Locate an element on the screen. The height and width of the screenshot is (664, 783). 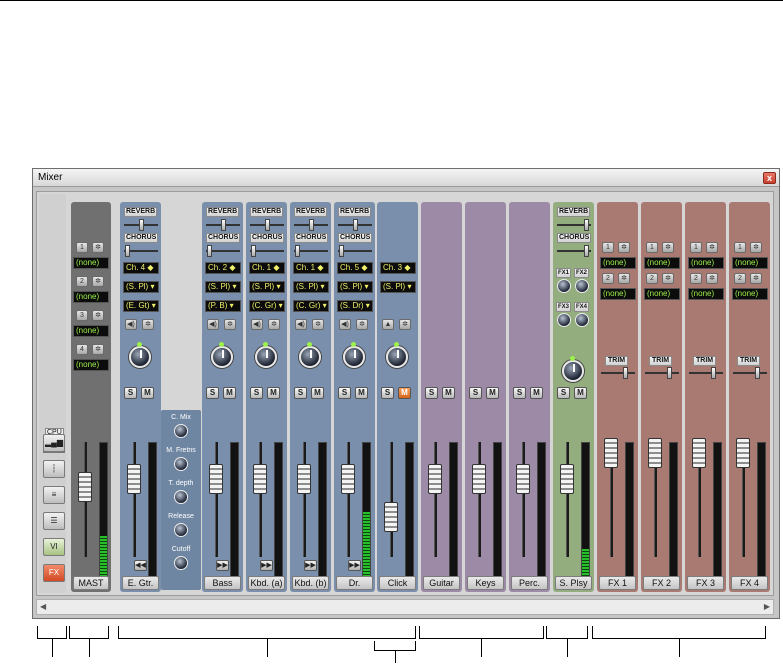
midi-channel-dropdown: Ch. 3 ◆ is located at coordinates (398, 268).